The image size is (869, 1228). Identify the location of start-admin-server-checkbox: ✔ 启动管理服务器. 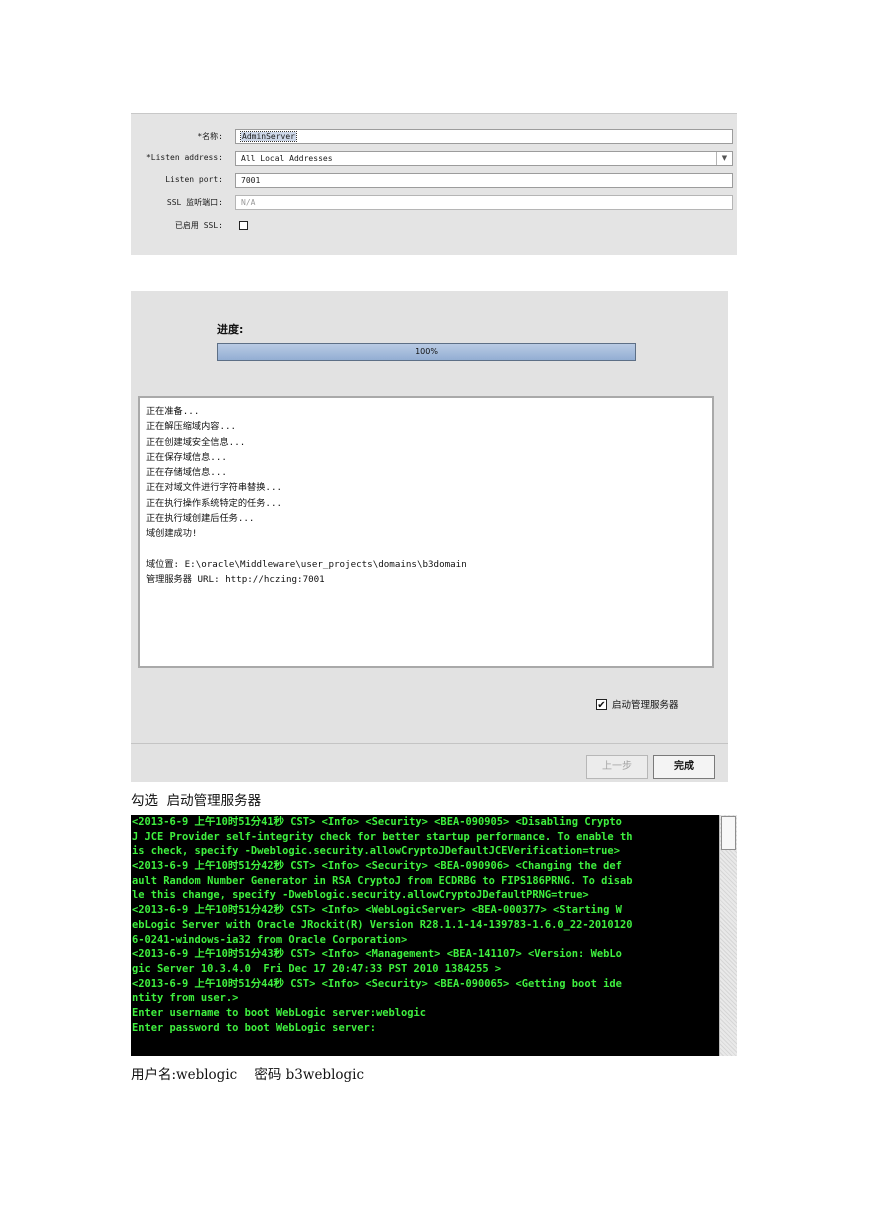
(637, 704).